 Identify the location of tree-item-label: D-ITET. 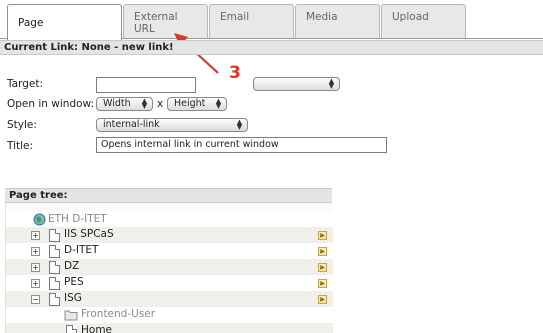
(81, 250).